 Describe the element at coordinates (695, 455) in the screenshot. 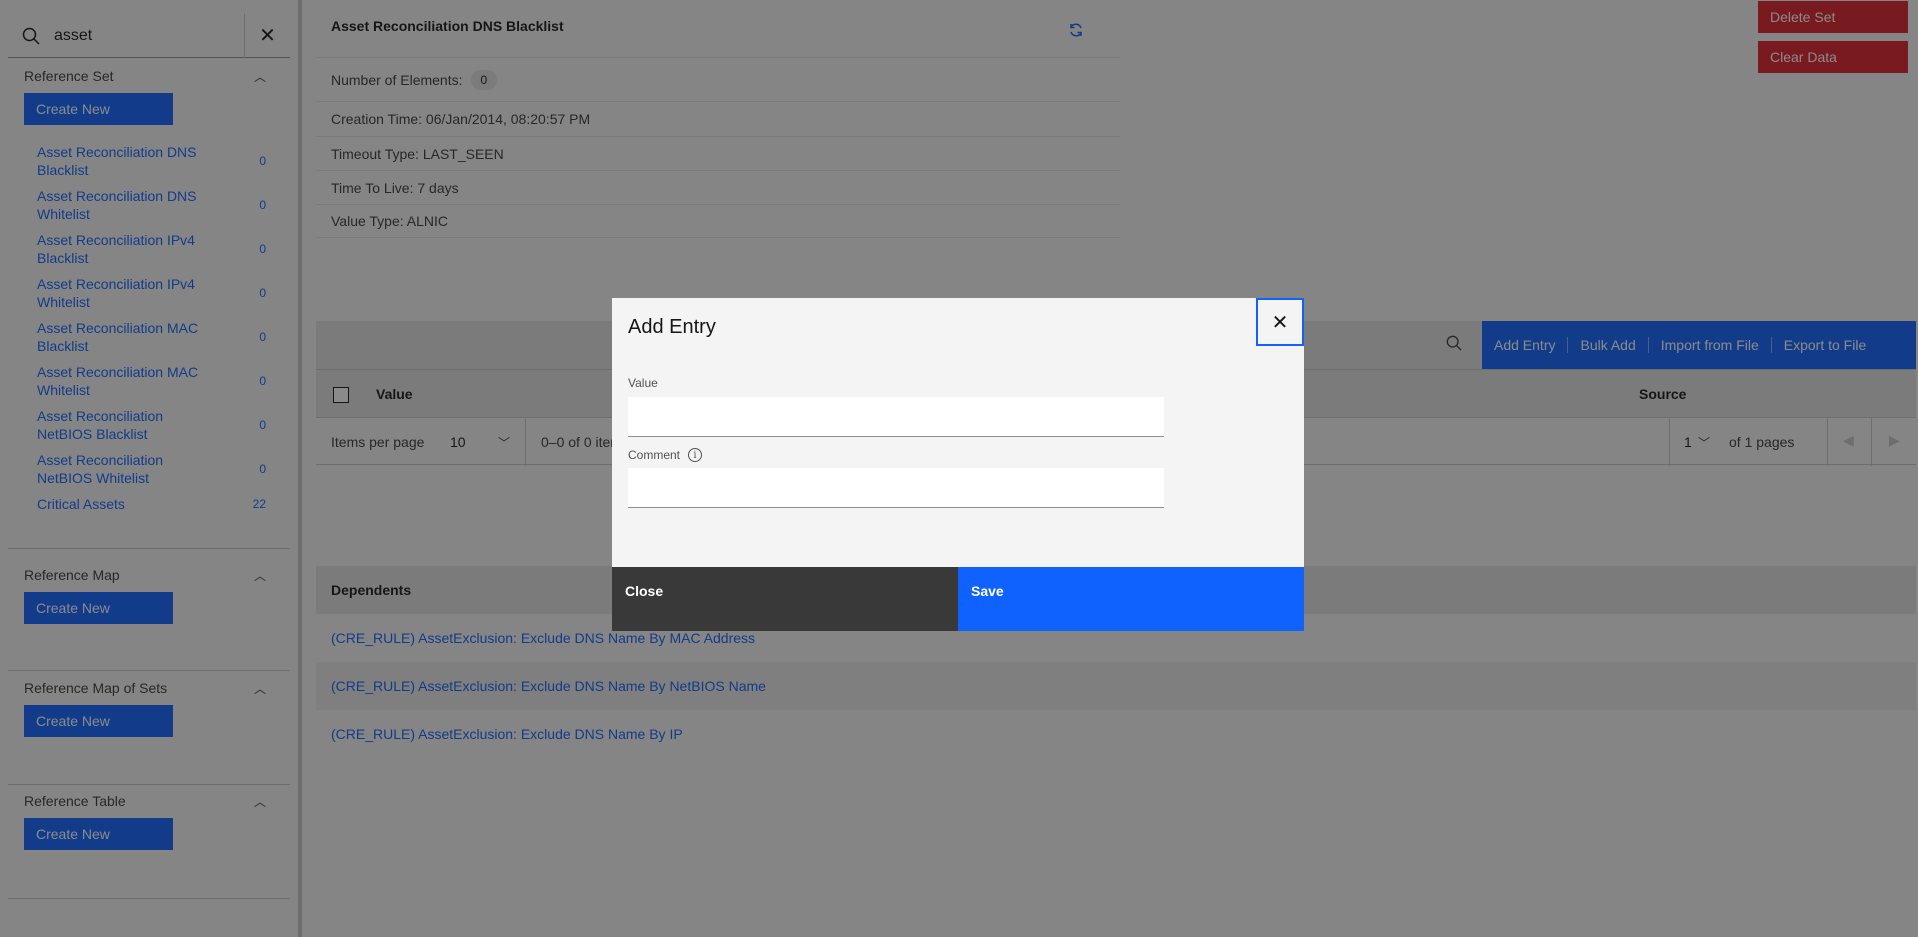

I see `info-icon: i` at that location.